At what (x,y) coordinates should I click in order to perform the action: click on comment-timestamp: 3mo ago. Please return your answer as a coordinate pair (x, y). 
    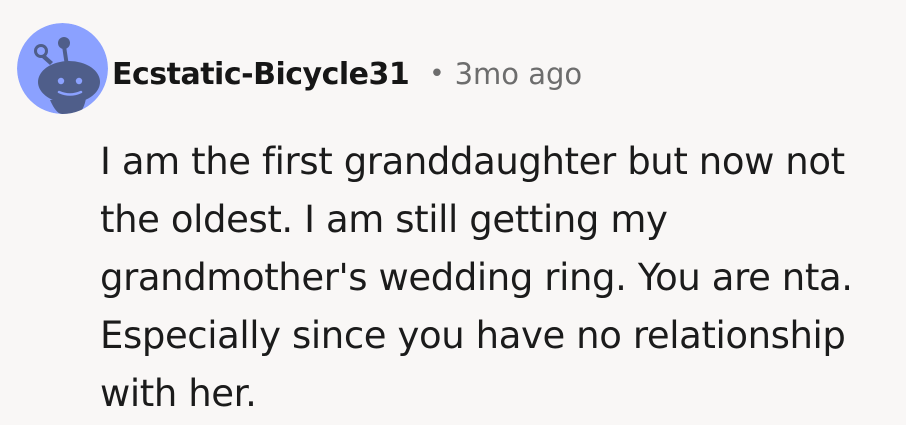
    Looking at the image, I should click on (519, 74).